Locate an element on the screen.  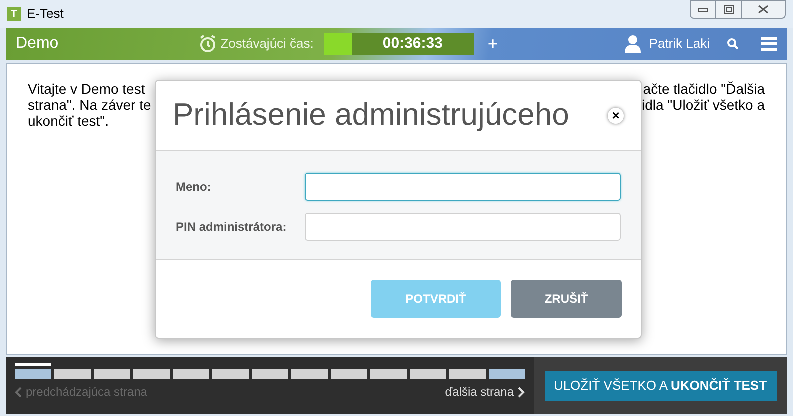
close-button: × is located at coordinates (616, 116).